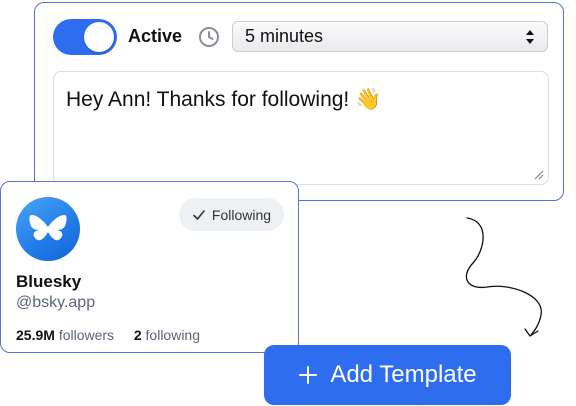 The image size is (576, 406). Describe the element at coordinates (224, 99) in the screenshot. I see `message-text: Hey Ann! Thanks for following! 👋` at that location.